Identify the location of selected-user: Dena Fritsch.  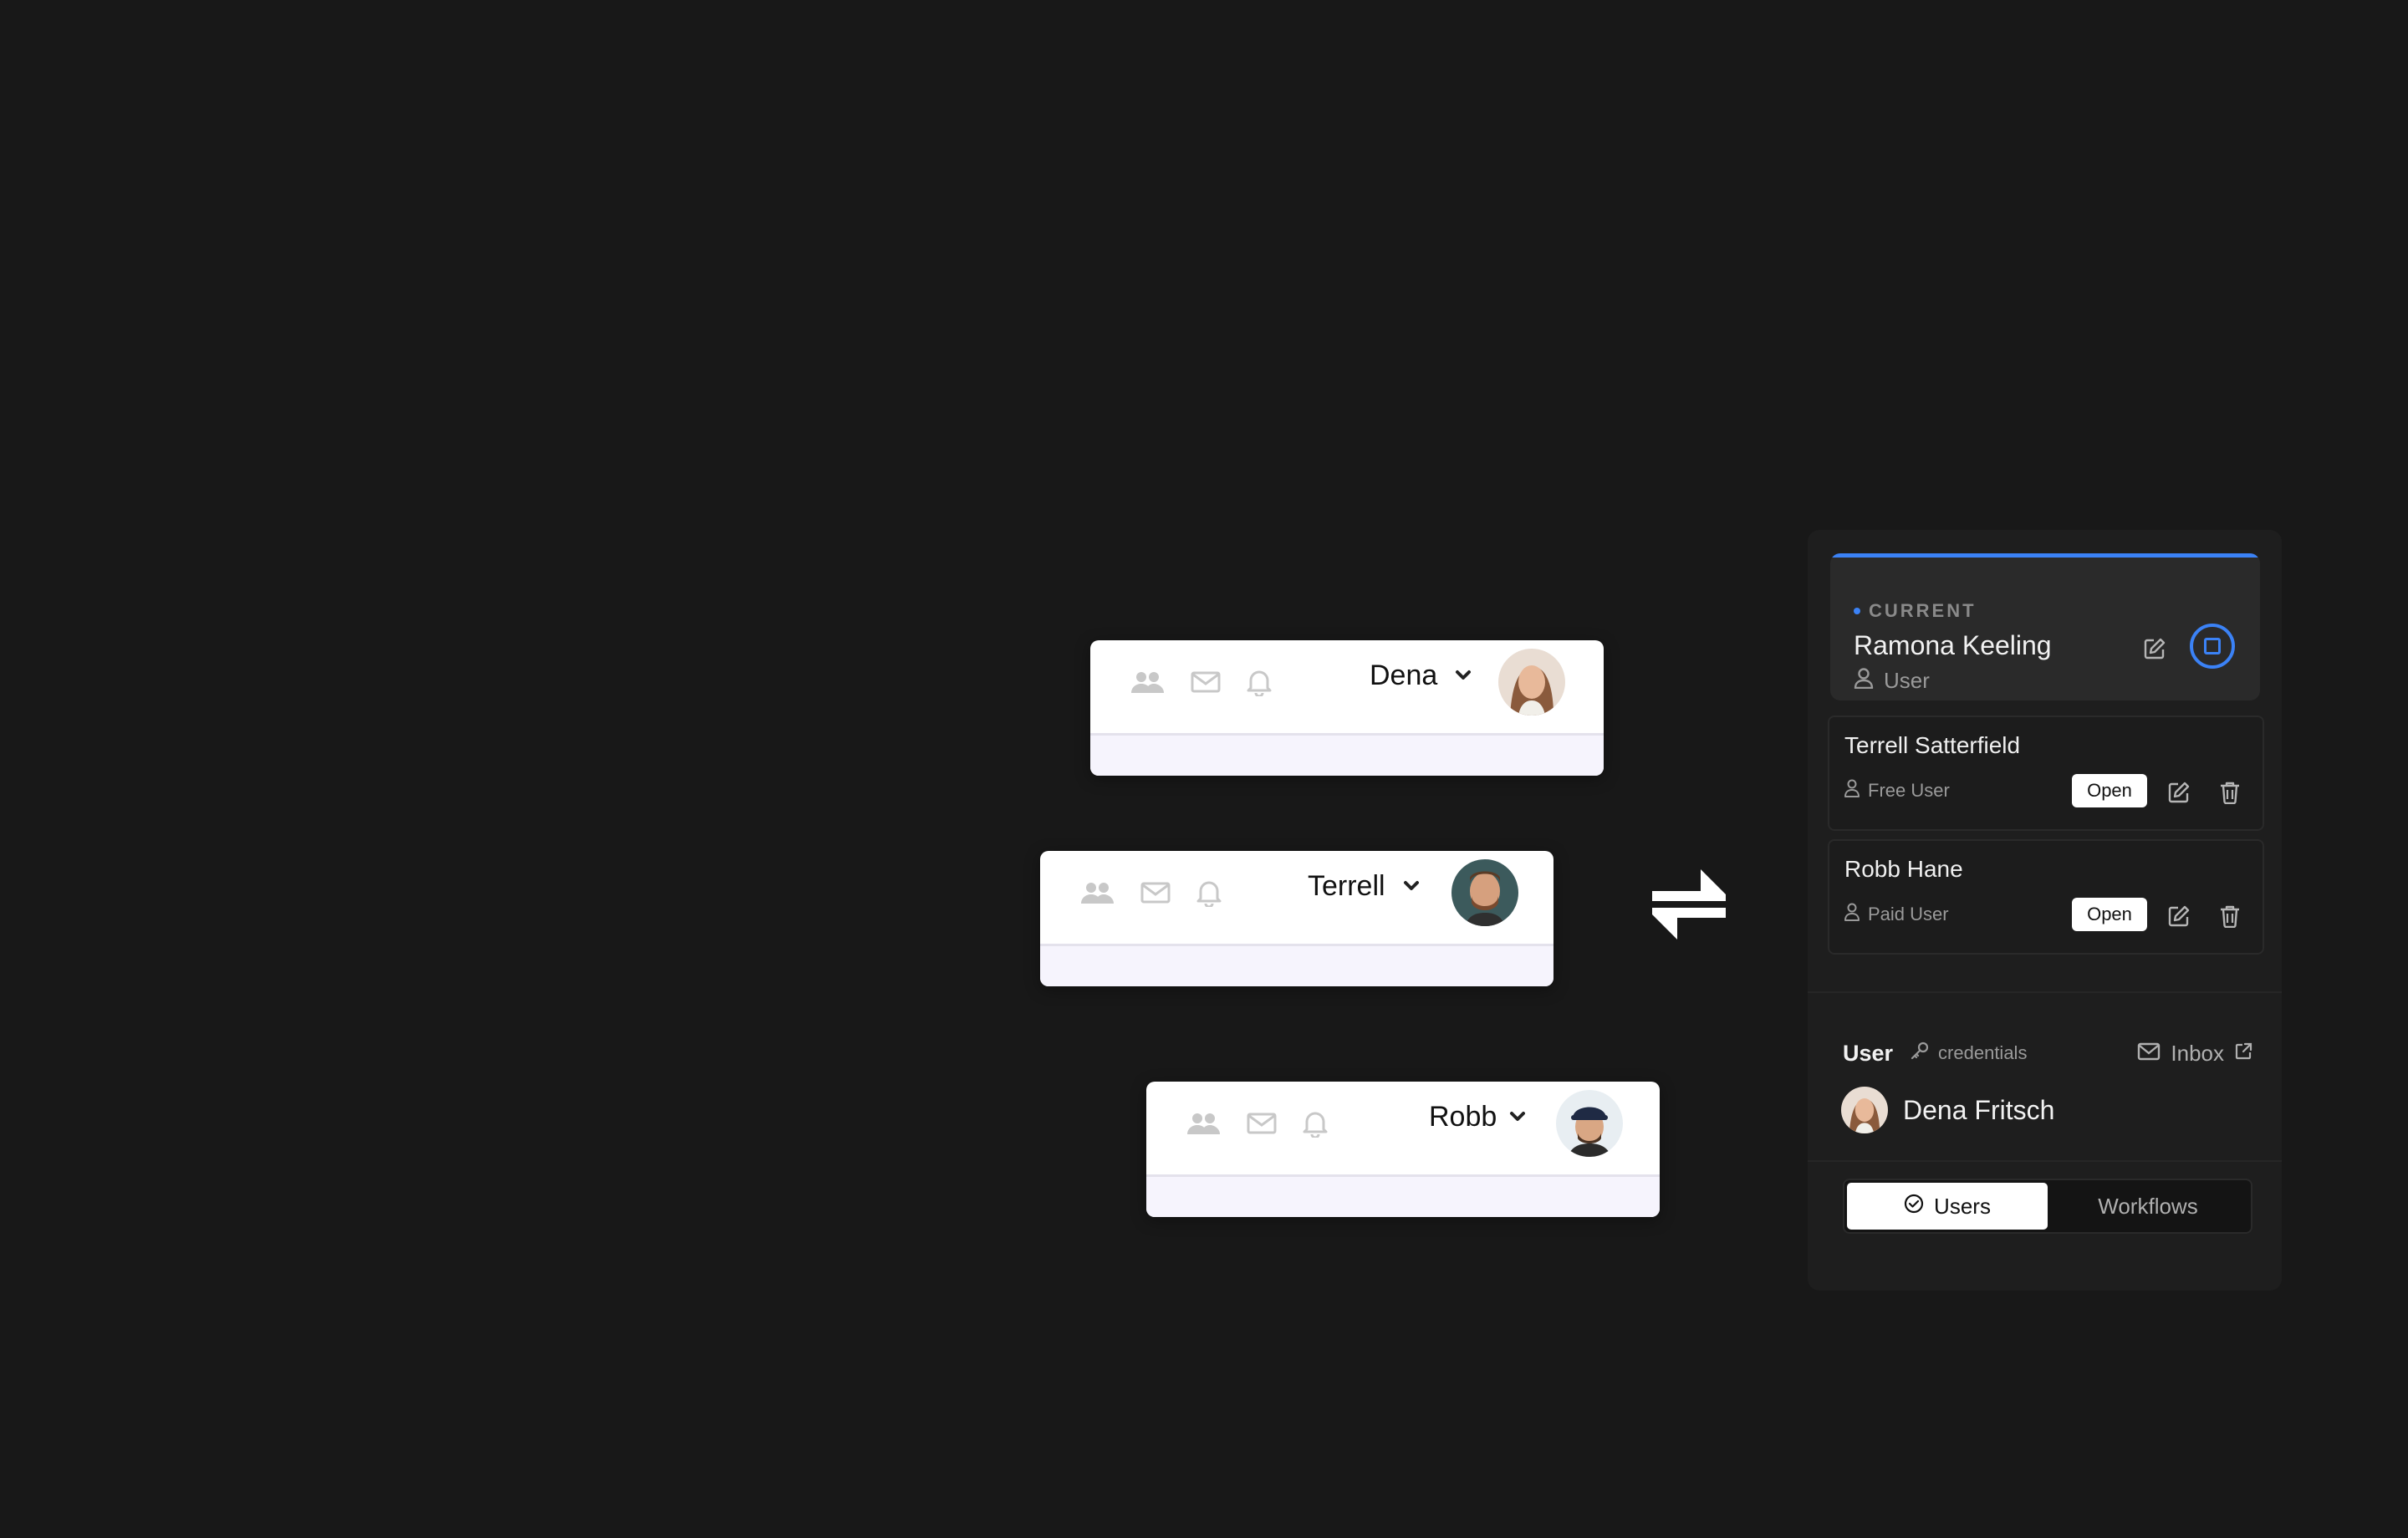
(1948, 1110).